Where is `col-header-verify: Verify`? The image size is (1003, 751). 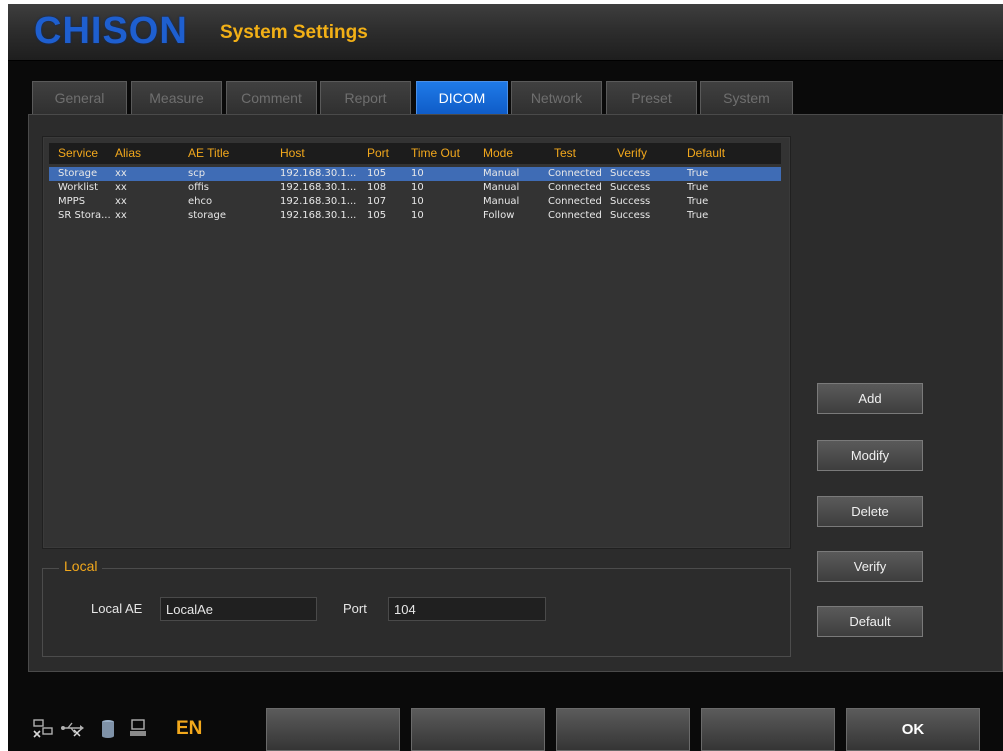 col-header-verify: Verify is located at coordinates (632, 153).